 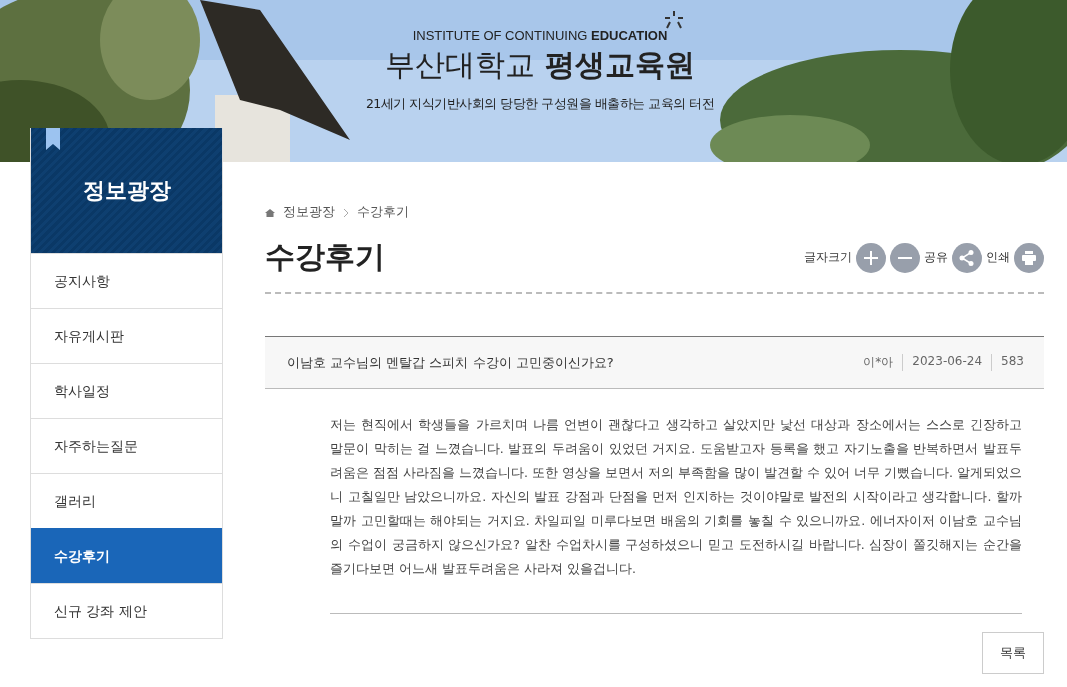 I want to click on list-button: 목록, so click(x=1013, y=653).